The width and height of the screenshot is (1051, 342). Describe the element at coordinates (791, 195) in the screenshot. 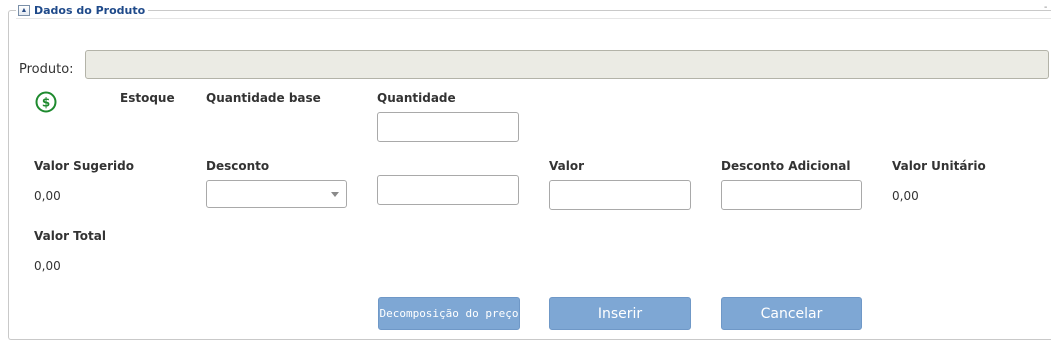

I see `desconto-adicional-input` at that location.